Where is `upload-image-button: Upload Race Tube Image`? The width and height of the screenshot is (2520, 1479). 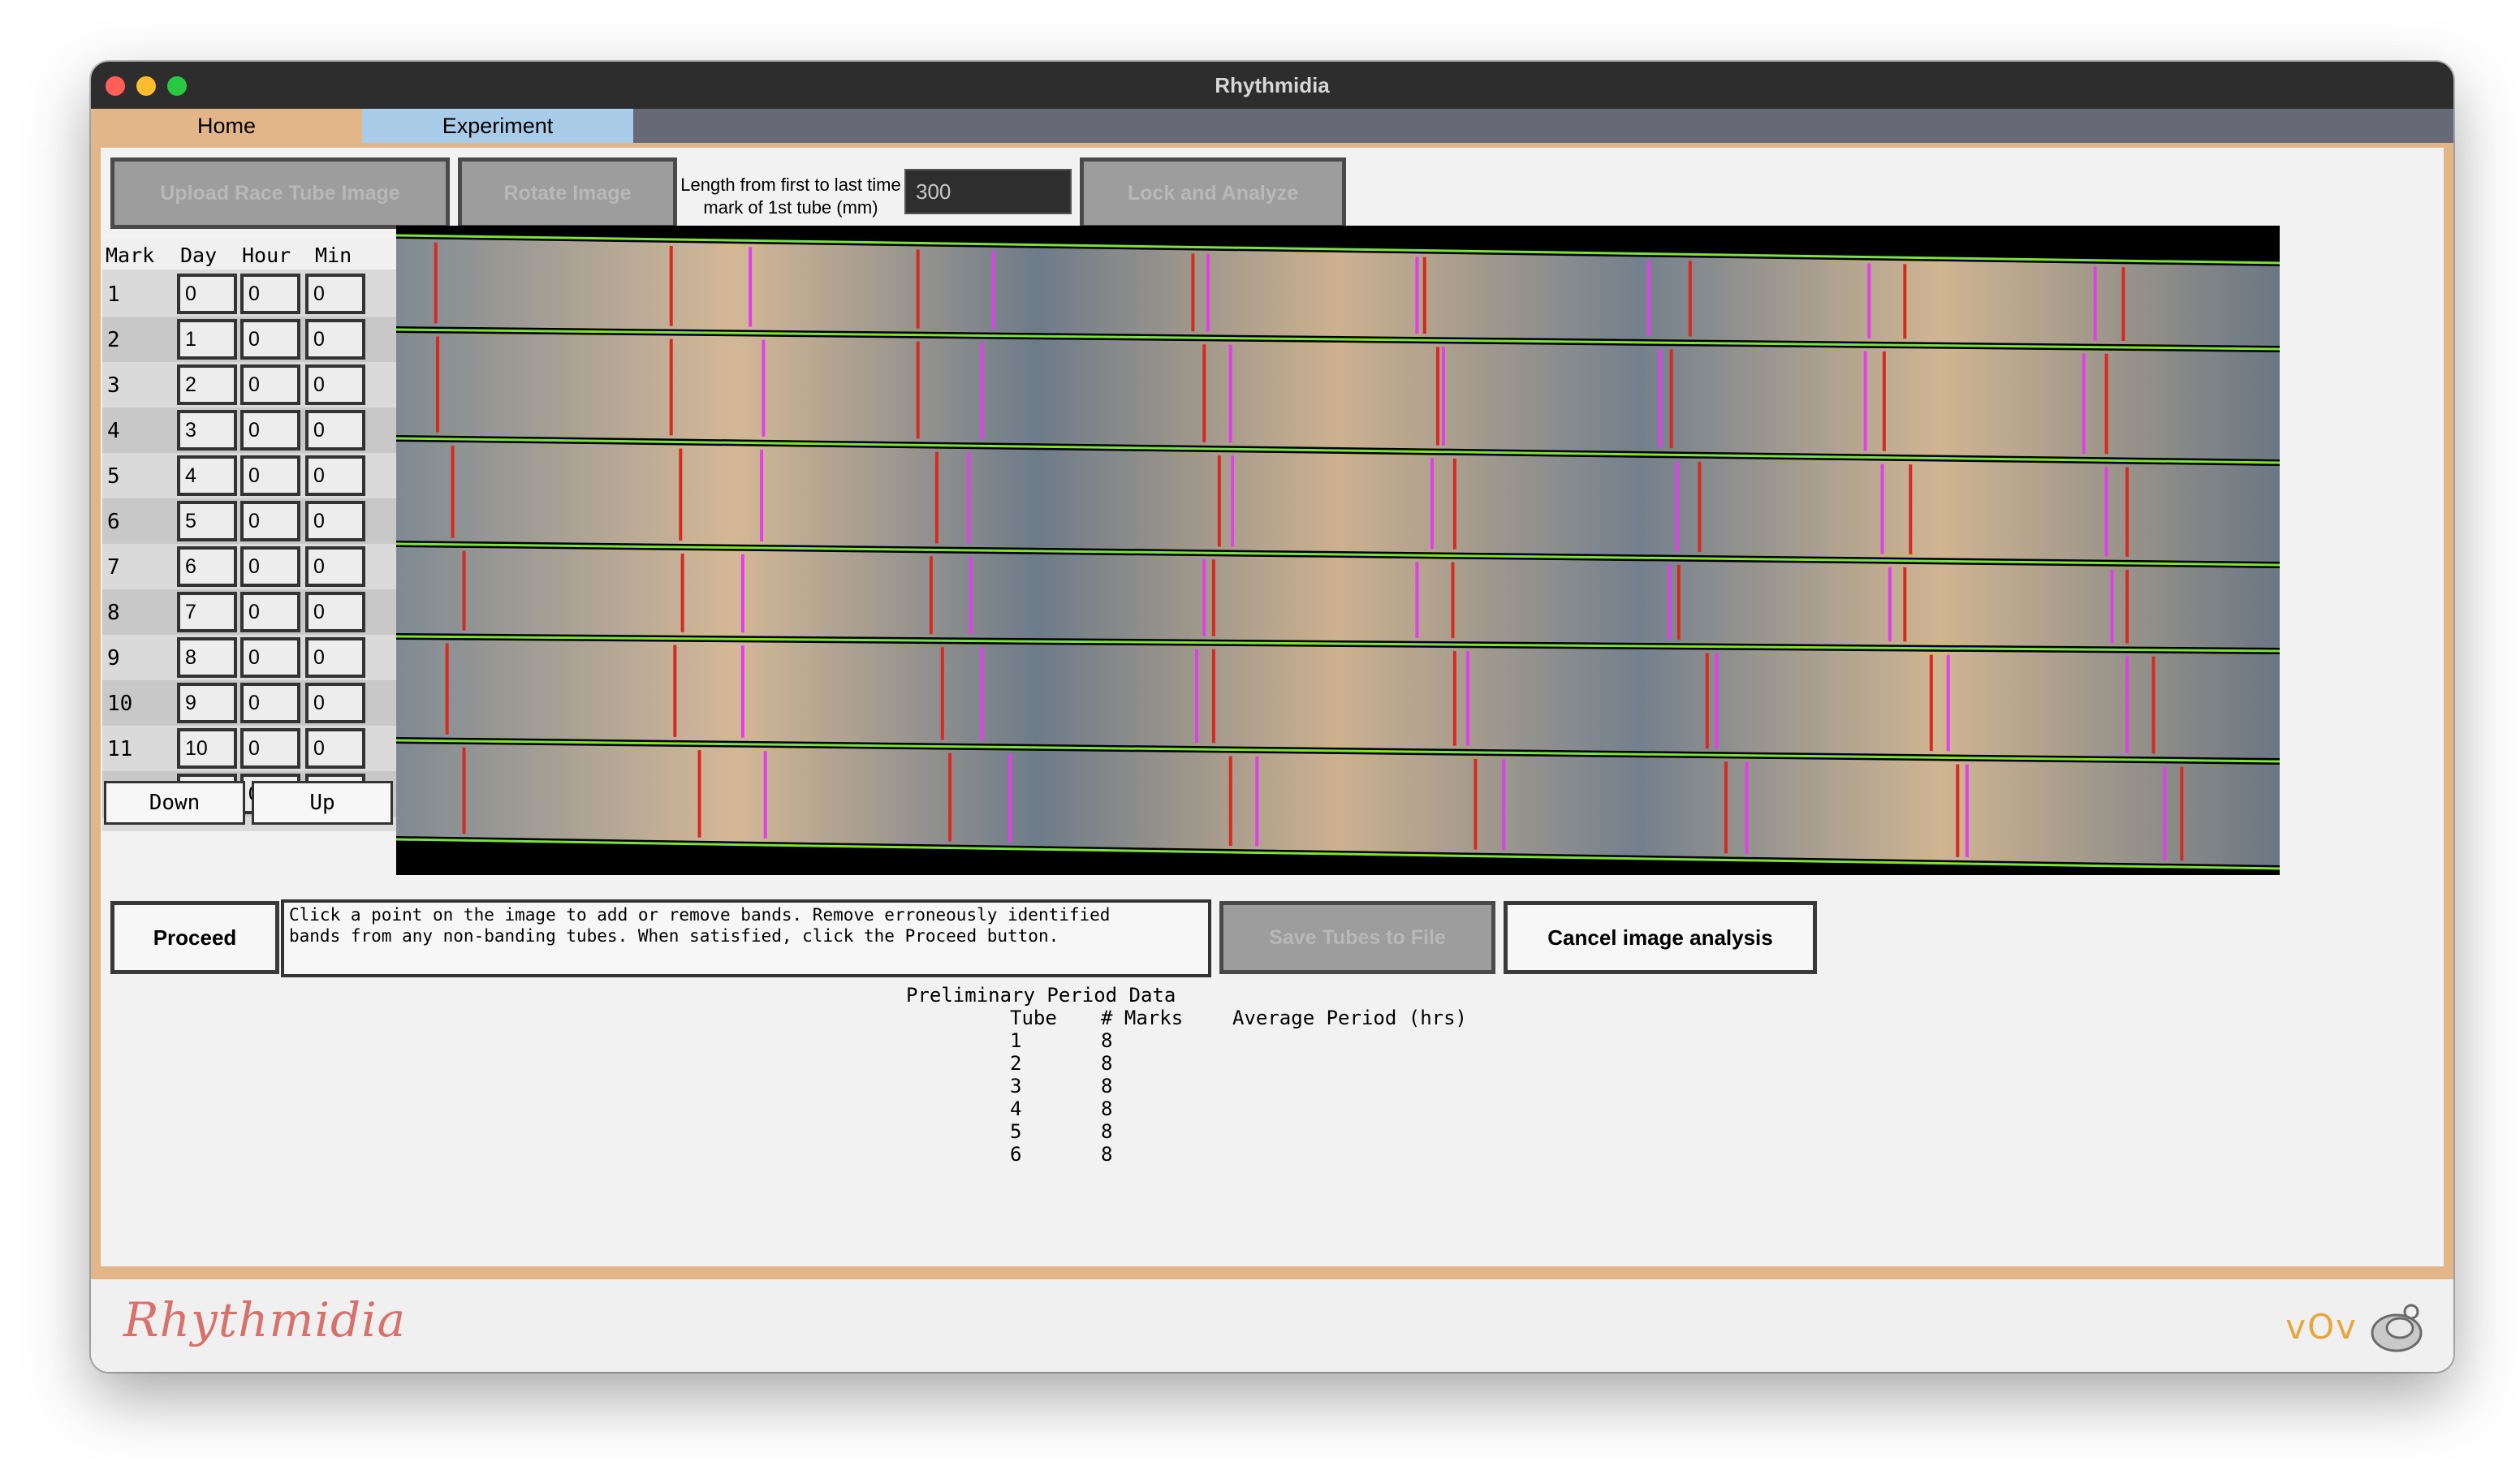
upload-image-button: Upload Race Tube Image is located at coordinates (280, 193).